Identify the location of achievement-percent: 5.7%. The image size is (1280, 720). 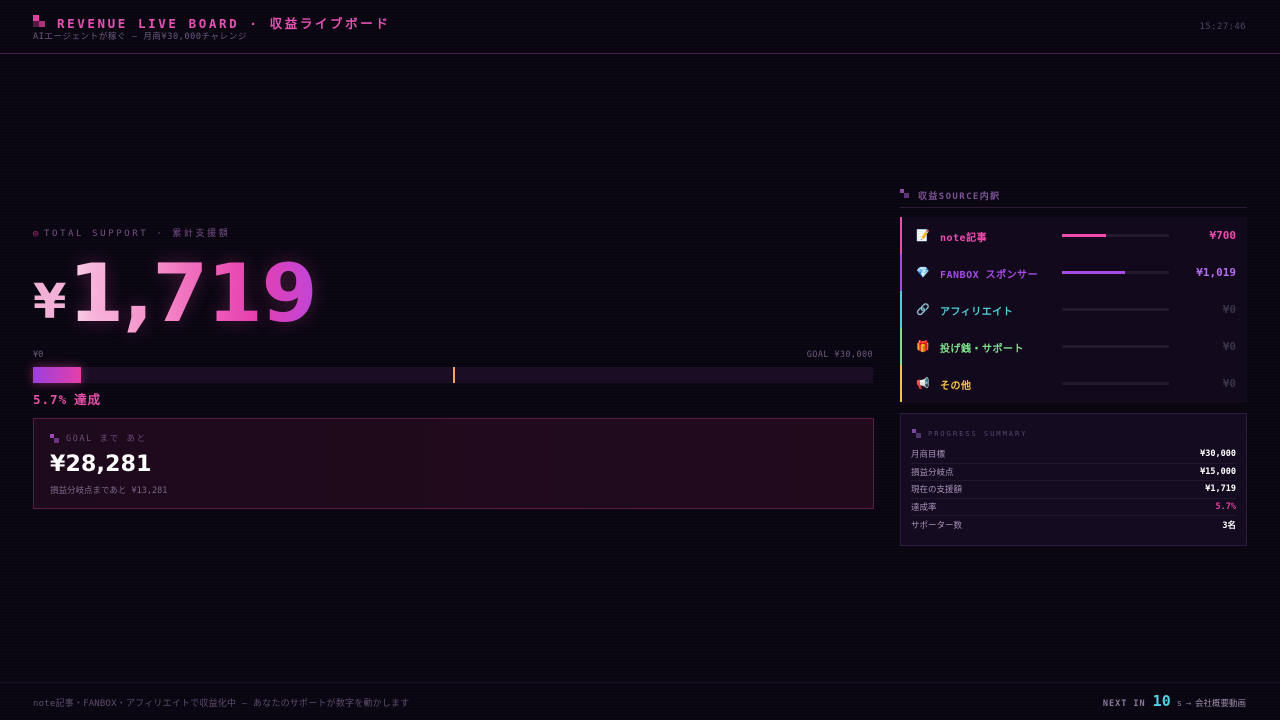
(50, 399).